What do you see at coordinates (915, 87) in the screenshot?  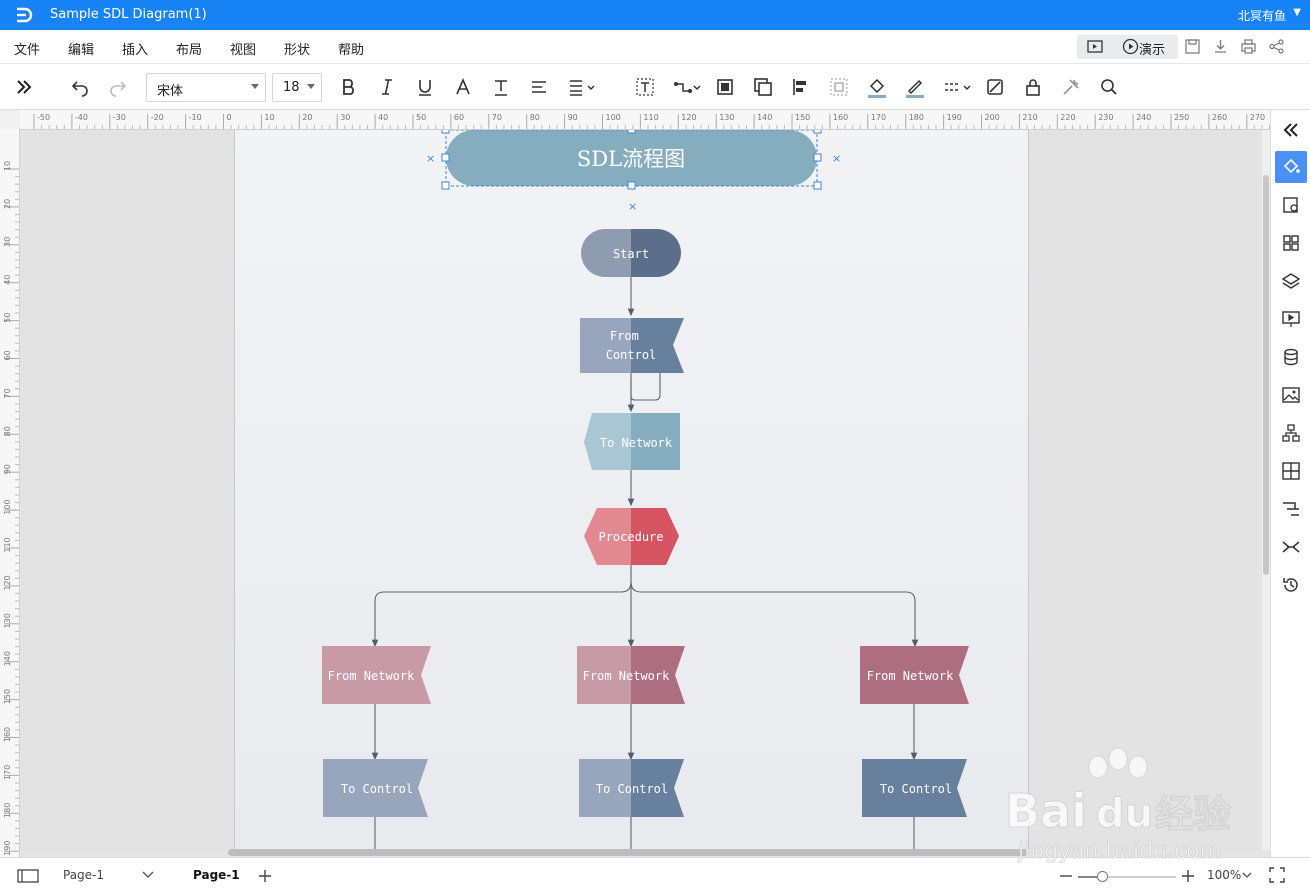 I see `line-color-icon` at bounding box center [915, 87].